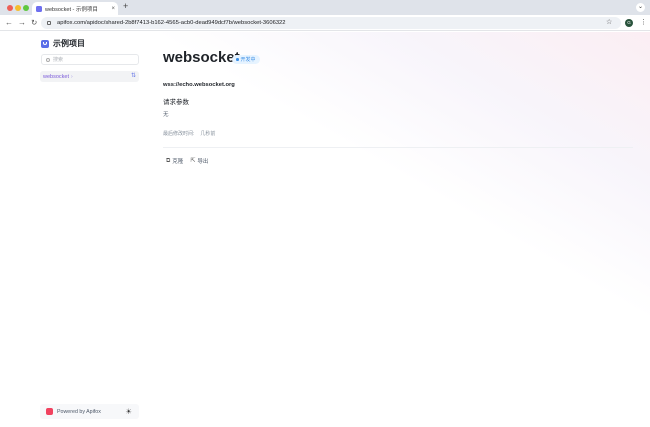  Describe the element at coordinates (643, 23) in the screenshot. I see `browser-menu-icon: ⋮` at that location.